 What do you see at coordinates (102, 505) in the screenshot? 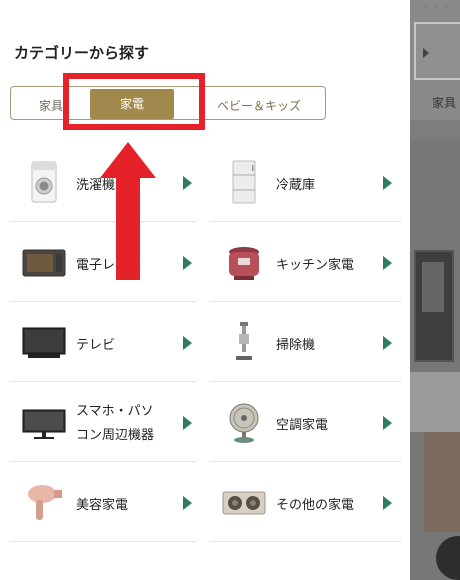
I see `category-label: 美容家電` at bounding box center [102, 505].